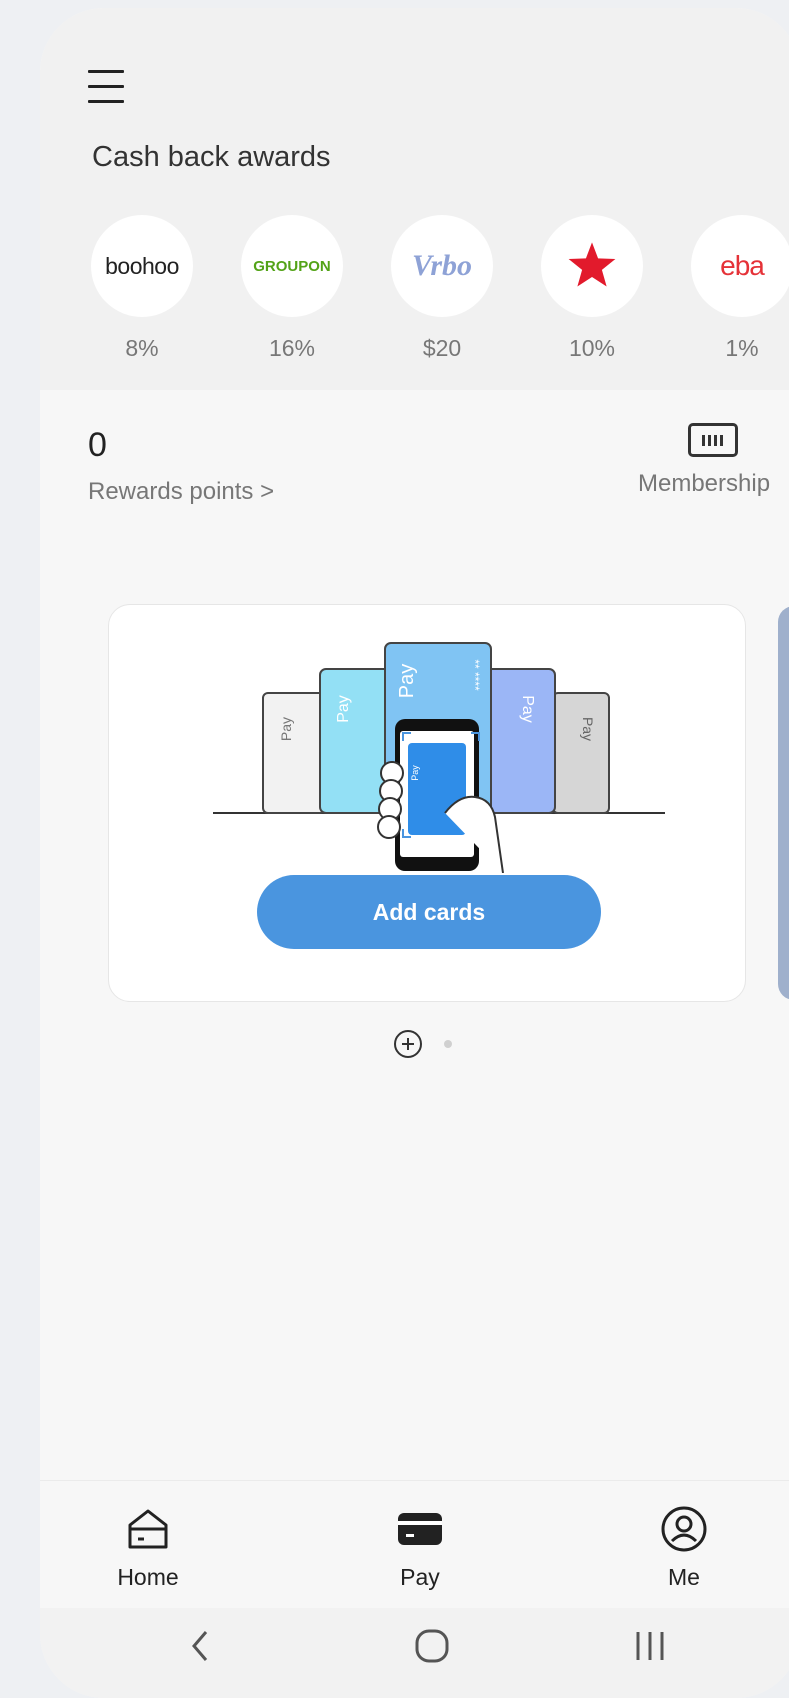  I want to click on merchant-vrbo: Vrbo $20, so click(442, 288).